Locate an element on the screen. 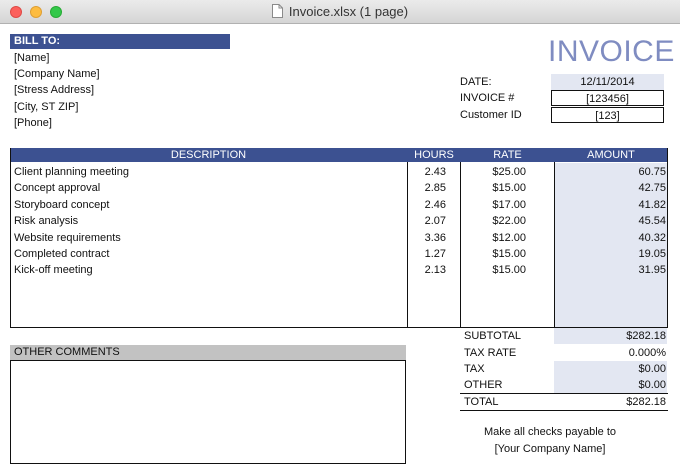  table-row-description: Website requirements is located at coordinates (67, 238).